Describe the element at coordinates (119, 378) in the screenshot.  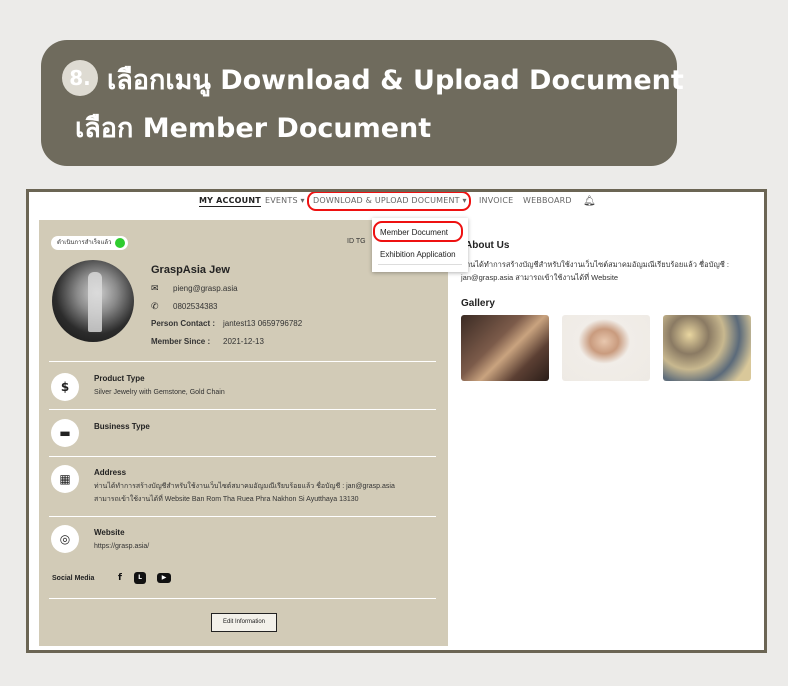
I see `product-type-title: Product Type` at that location.